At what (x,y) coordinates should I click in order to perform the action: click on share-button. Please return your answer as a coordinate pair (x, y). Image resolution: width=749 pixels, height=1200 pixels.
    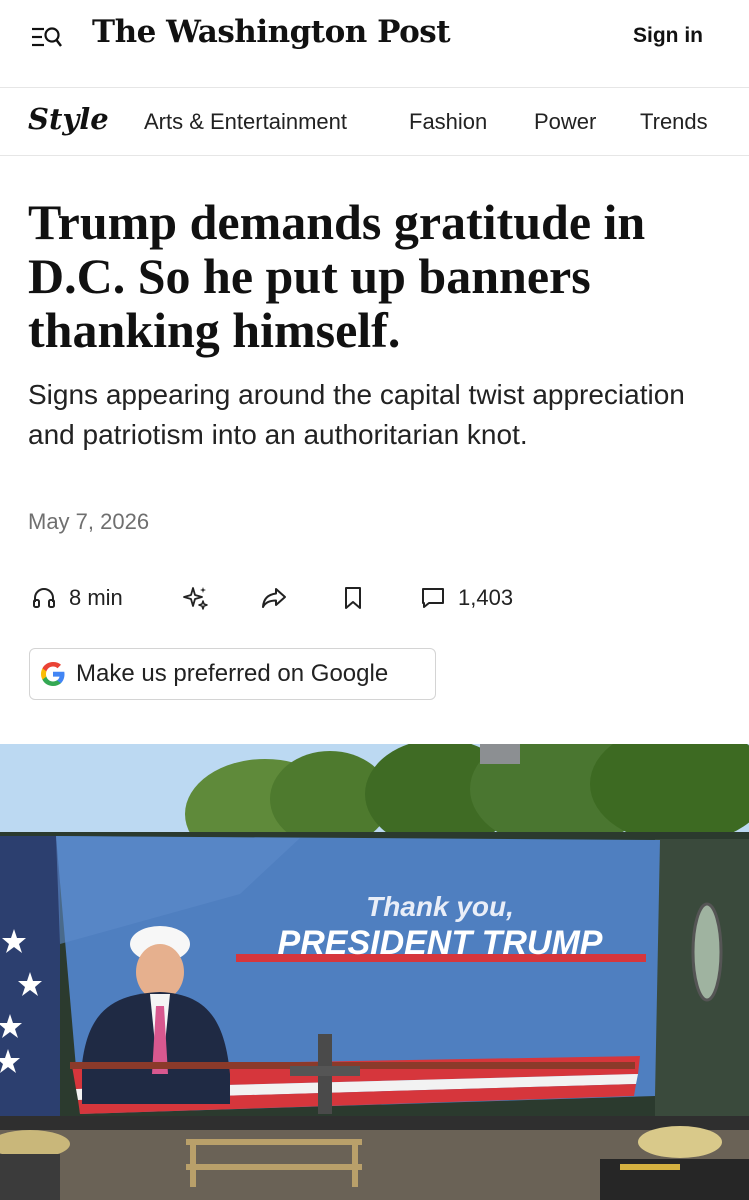
    Looking at the image, I should click on (274, 598).